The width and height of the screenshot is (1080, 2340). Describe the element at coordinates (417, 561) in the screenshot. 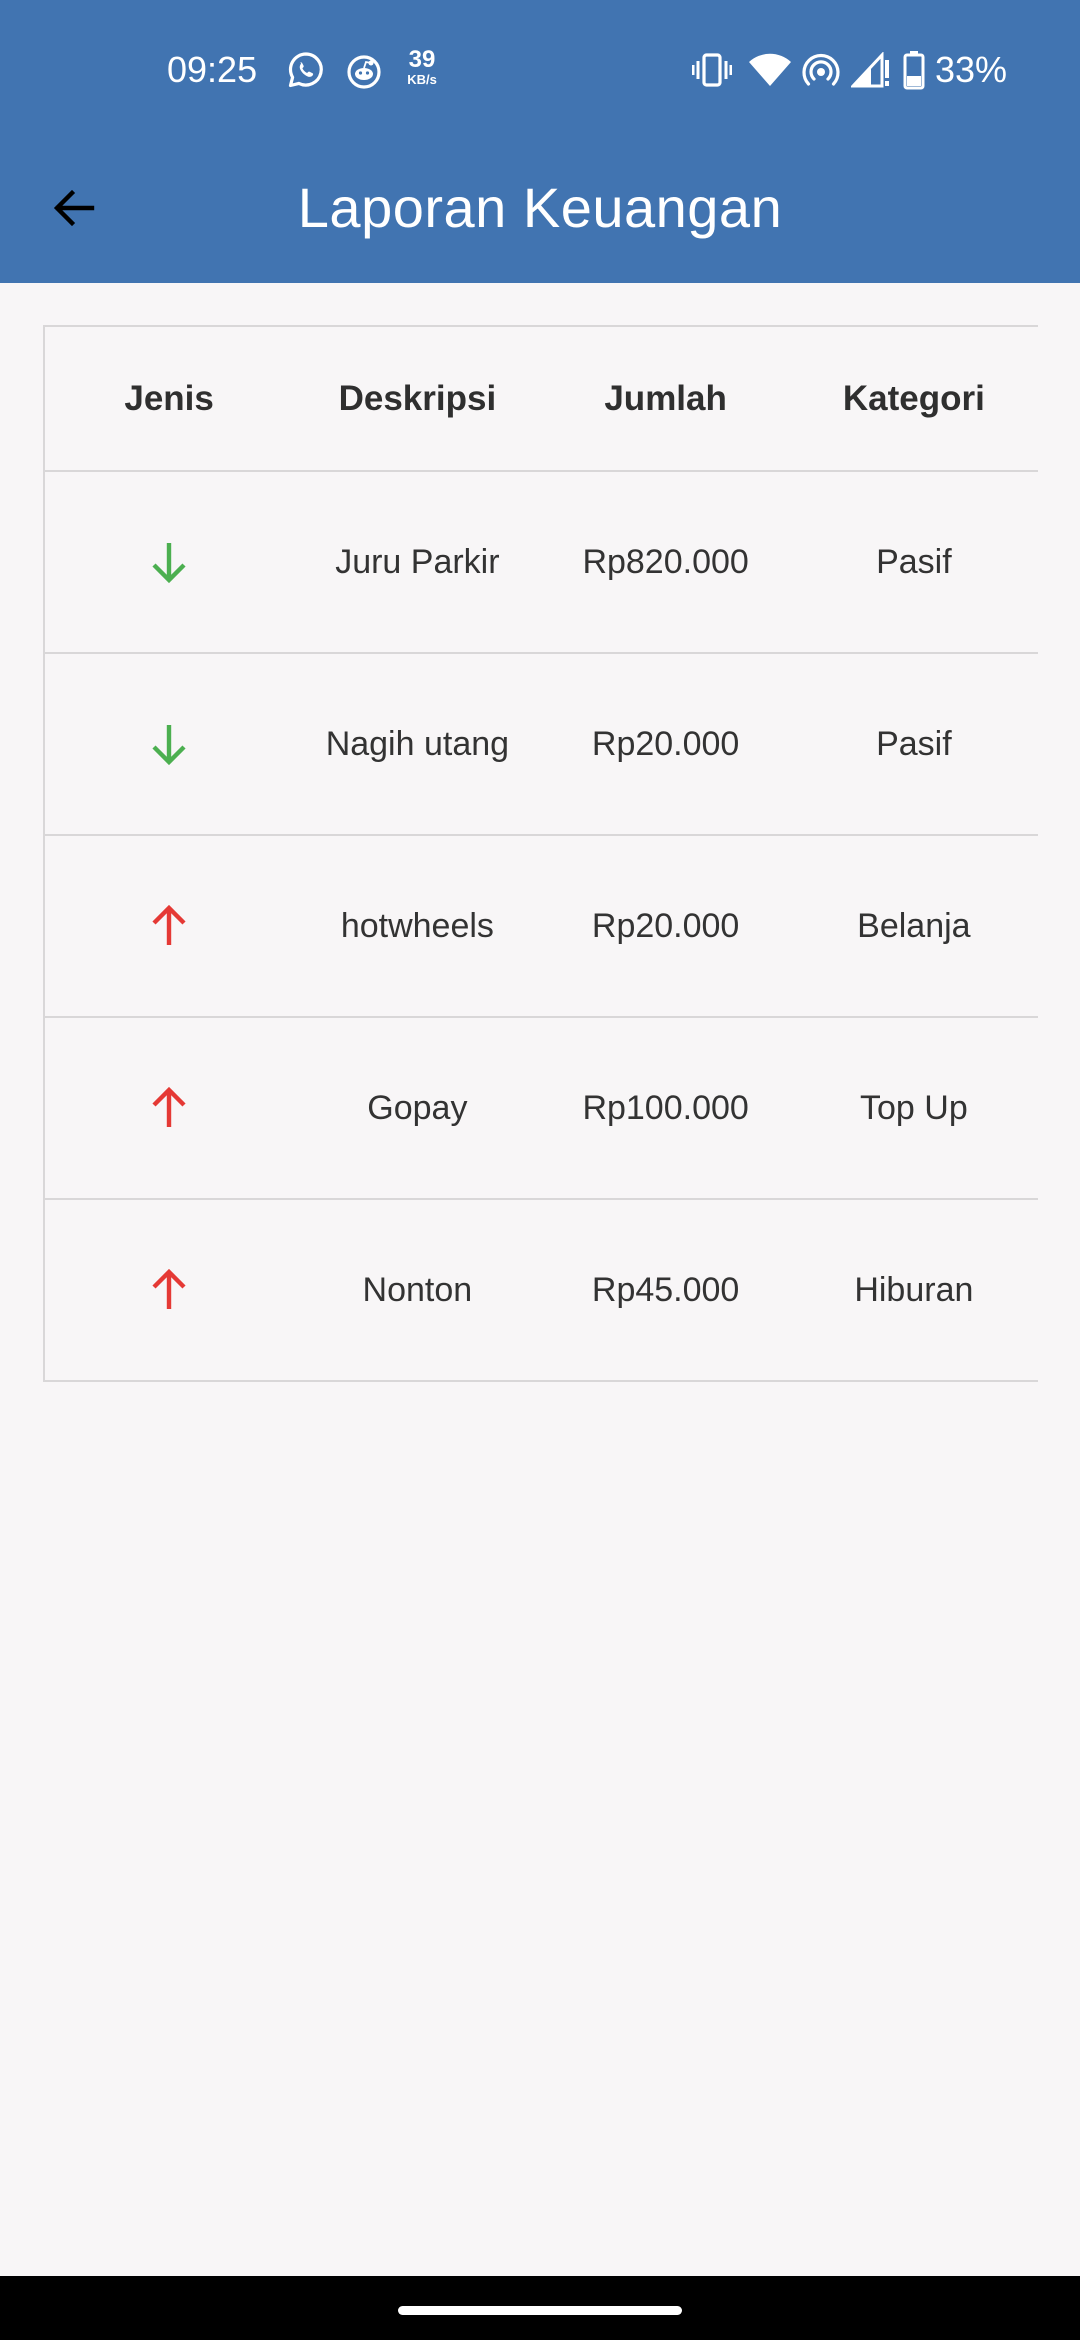

I see `deskripsi-cell: Juru Parkir` at that location.